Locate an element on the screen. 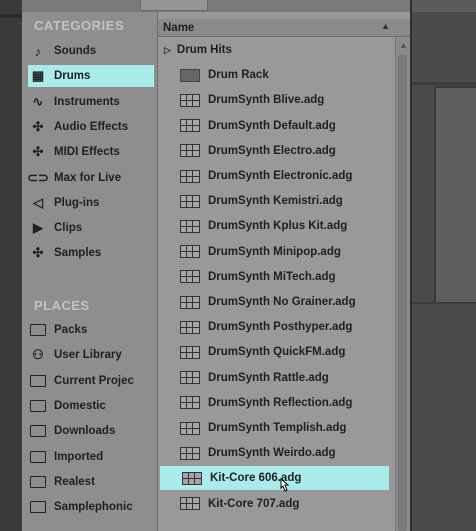  file-row: DrumSynth Electronic.adg is located at coordinates (277, 176).